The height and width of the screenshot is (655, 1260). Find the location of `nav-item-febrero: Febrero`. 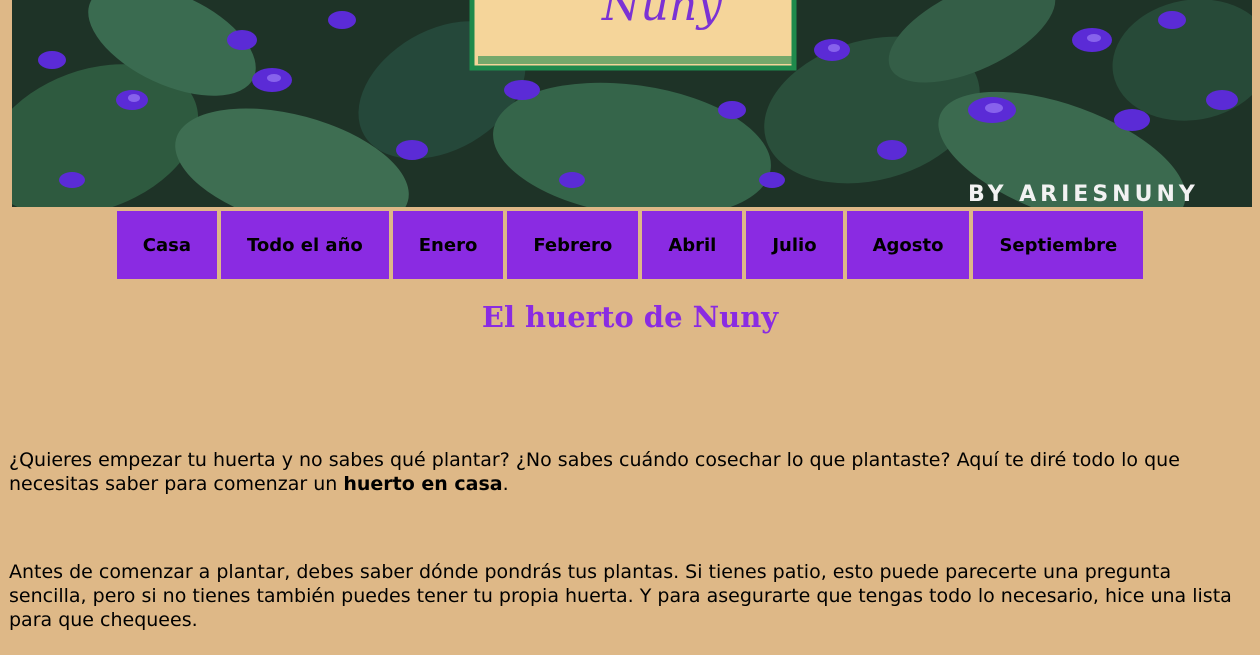

nav-item-febrero: Febrero is located at coordinates (573, 245).